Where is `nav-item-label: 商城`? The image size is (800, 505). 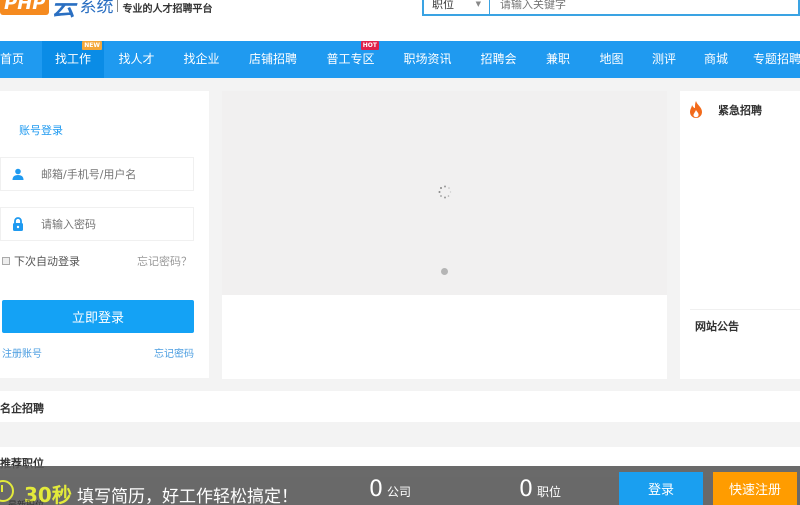
nav-item-label: 商城 is located at coordinates (715, 59).